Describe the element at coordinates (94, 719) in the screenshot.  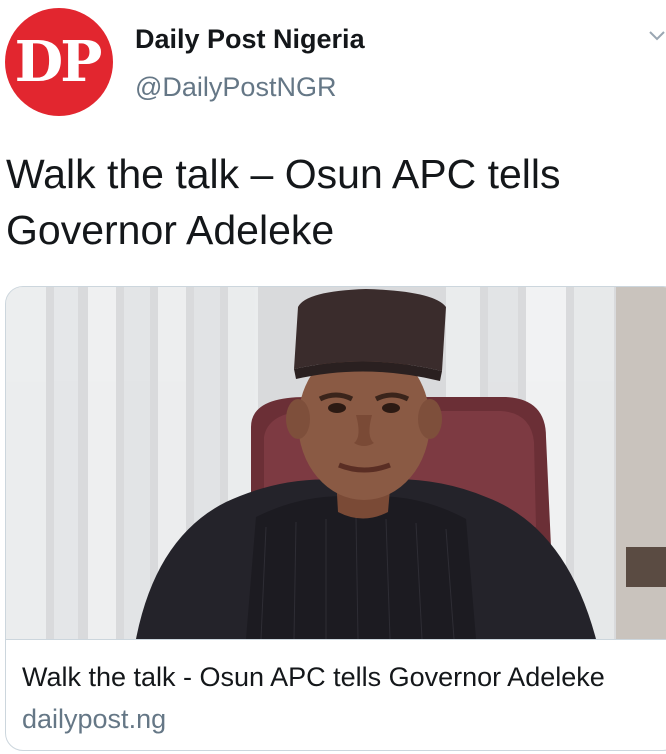
I see `card-domain: dailypost.ng` at that location.